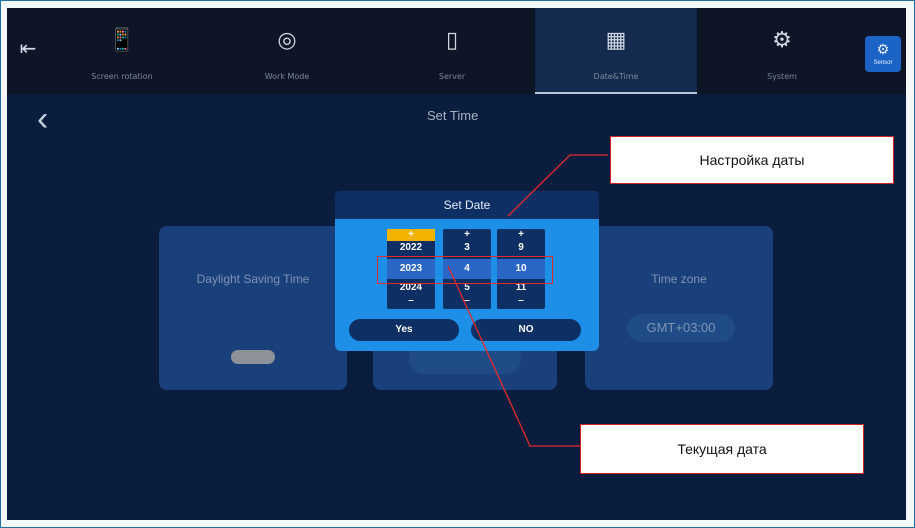  What do you see at coordinates (722, 449) in the screenshot?
I see `current-date-callout: Текущая дата` at bounding box center [722, 449].